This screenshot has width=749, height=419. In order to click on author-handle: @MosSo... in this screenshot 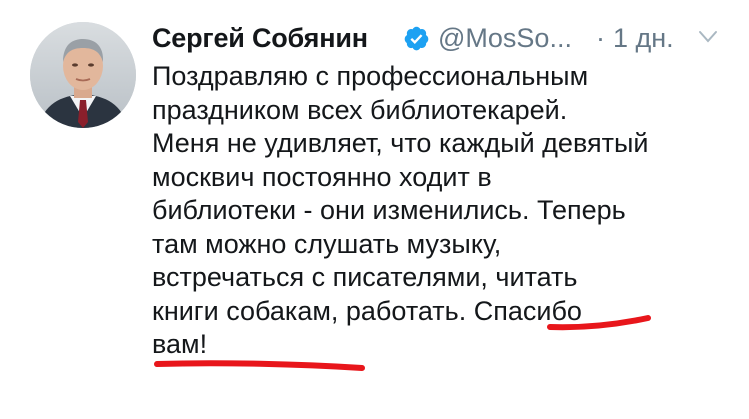, I will do `click(505, 38)`.